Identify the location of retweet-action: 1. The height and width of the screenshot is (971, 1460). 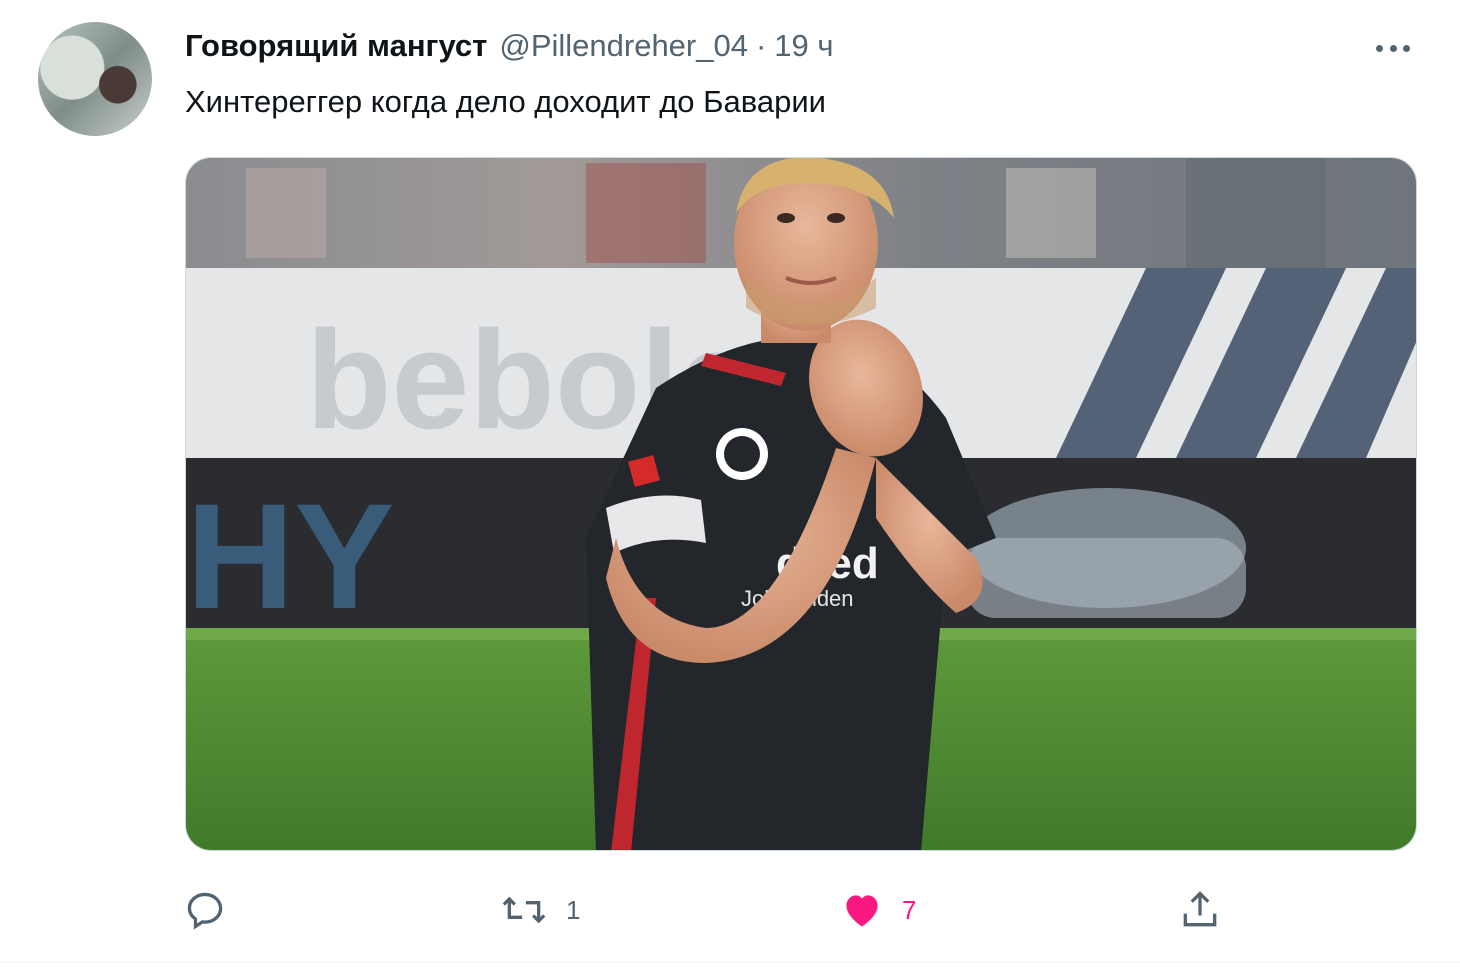
(540, 910).